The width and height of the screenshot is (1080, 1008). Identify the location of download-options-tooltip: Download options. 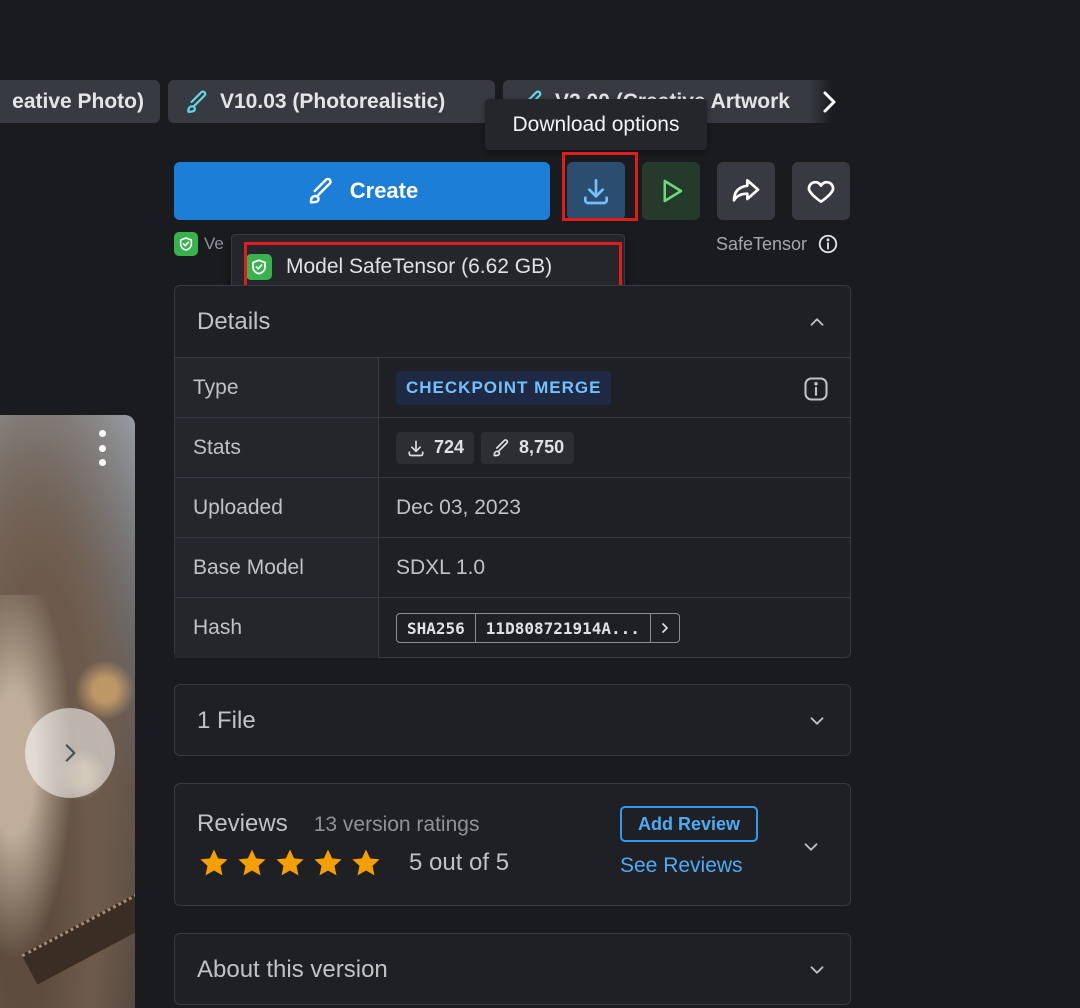
(596, 124).